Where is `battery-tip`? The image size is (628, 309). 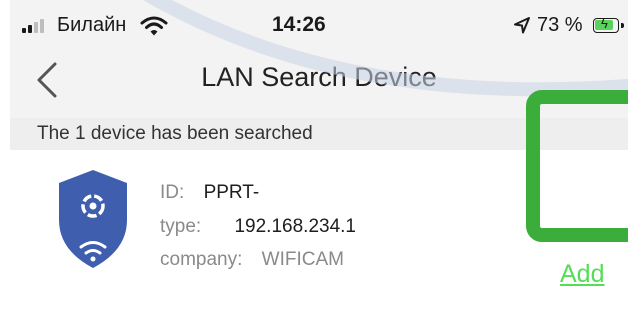 battery-tip is located at coordinates (622, 25).